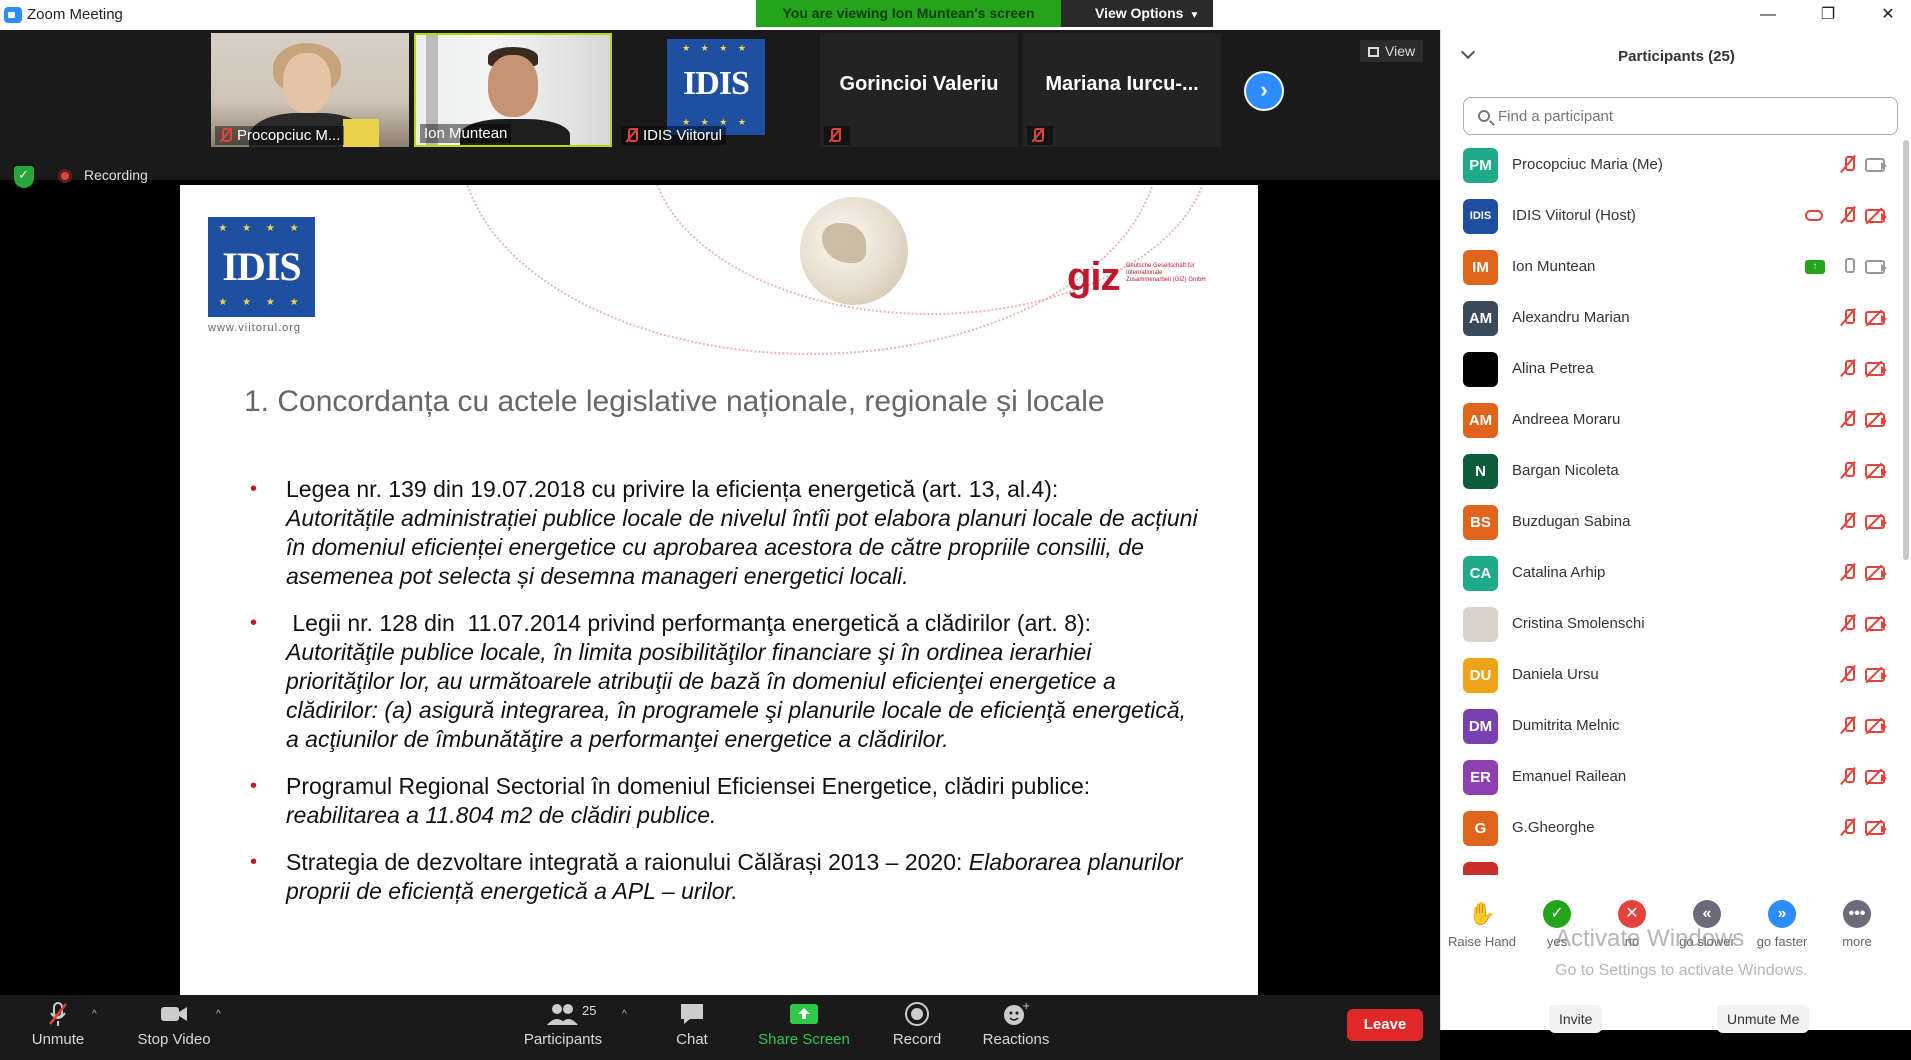 The width and height of the screenshot is (1911, 1060). I want to click on reaction-more: ••• more, so click(1857, 924).